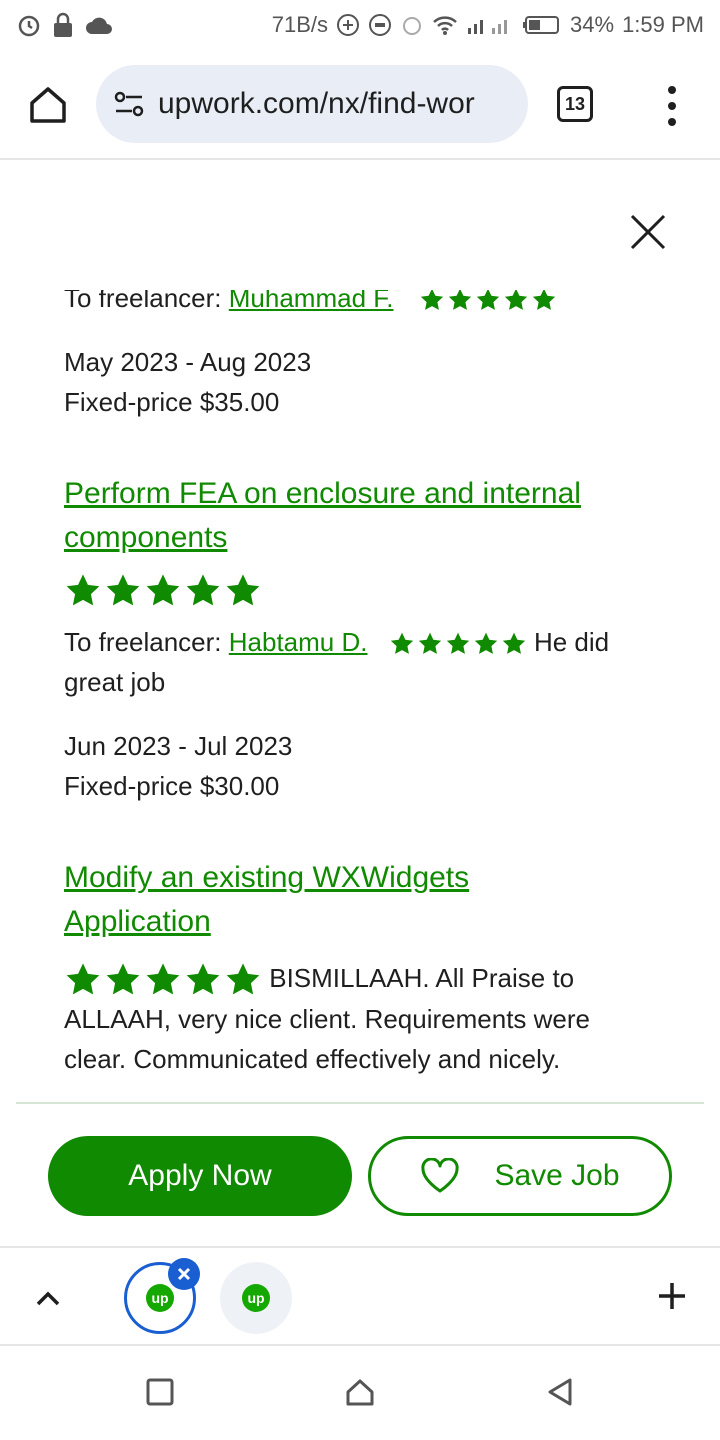  Describe the element at coordinates (592, 24) in the screenshot. I see `battery-percent: 34%` at that location.